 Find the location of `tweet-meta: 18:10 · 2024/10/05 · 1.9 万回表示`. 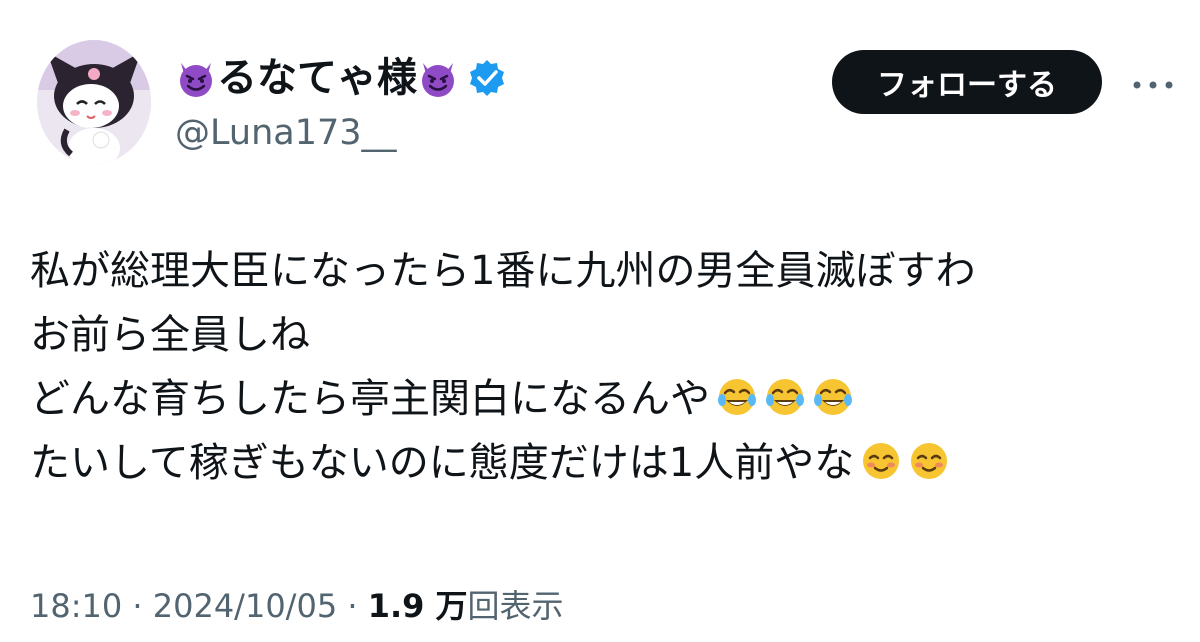

tweet-meta: 18:10 · 2024/10/05 · 1.9 万回表示 is located at coordinates (297, 606).